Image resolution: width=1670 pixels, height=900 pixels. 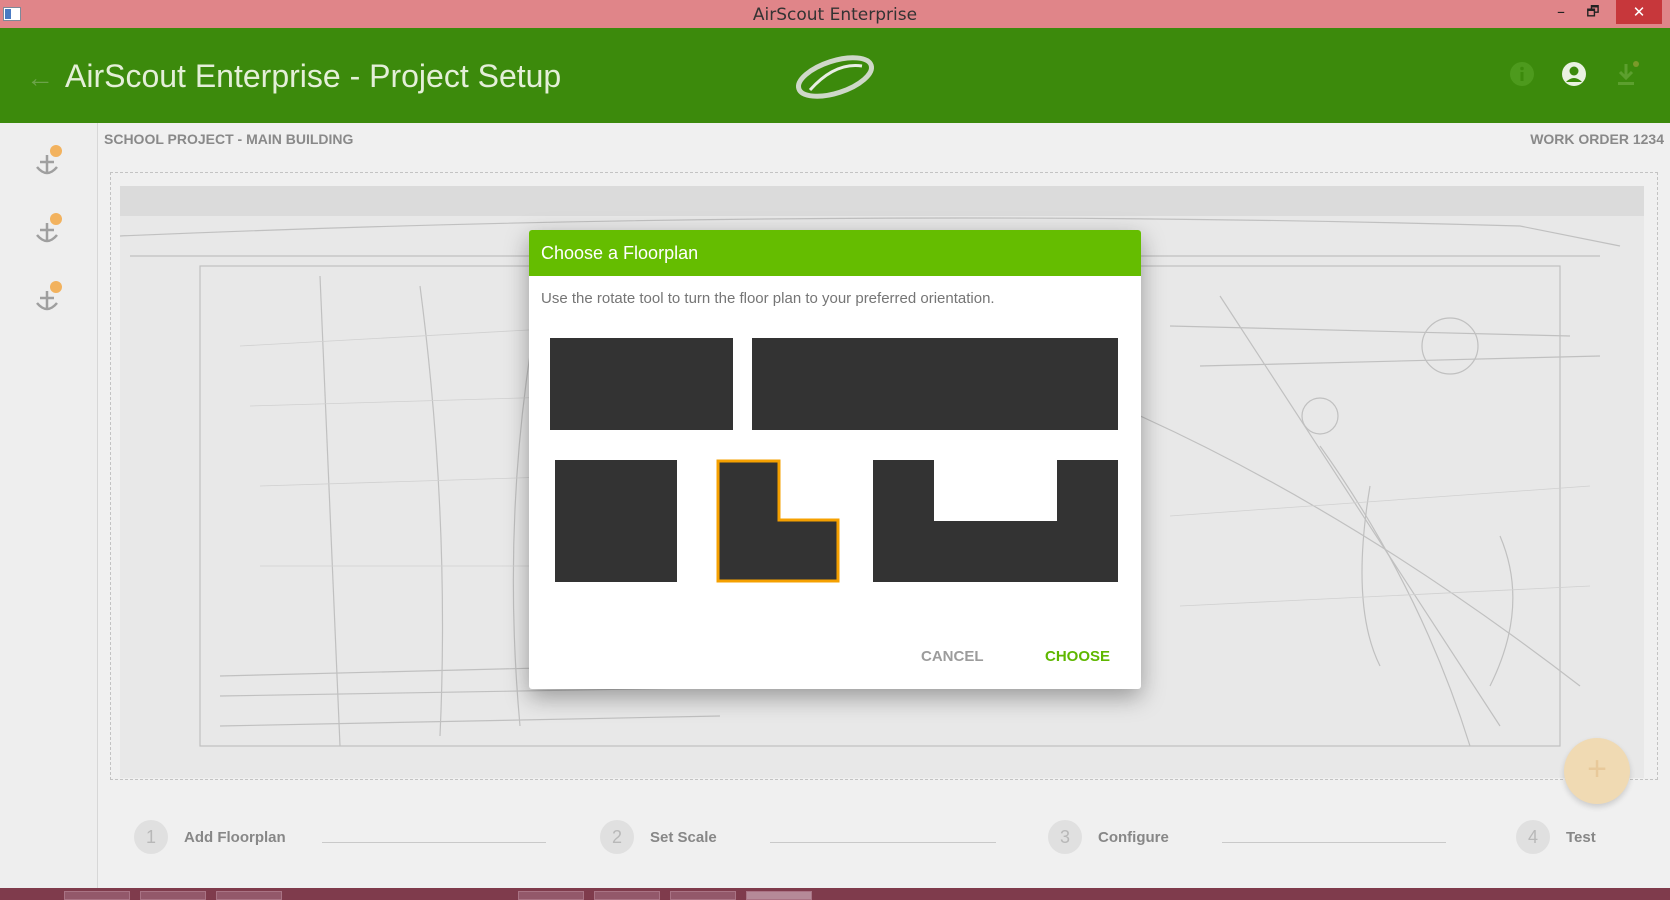 What do you see at coordinates (313, 76) in the screenshot?
I see `page-title: AirScout Enterprise - Project Setup` at bounding box center [313, 76].